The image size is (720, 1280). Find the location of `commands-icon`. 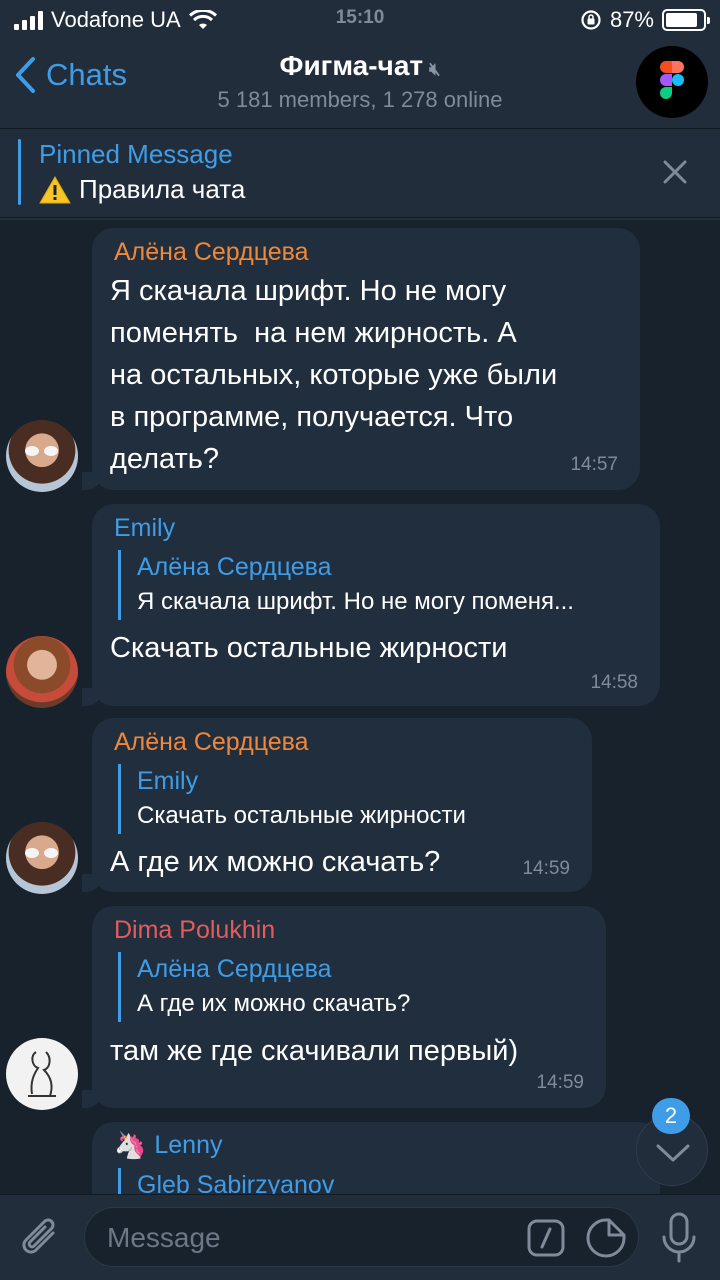

commands-icon is located at coordinates (546, 1238).